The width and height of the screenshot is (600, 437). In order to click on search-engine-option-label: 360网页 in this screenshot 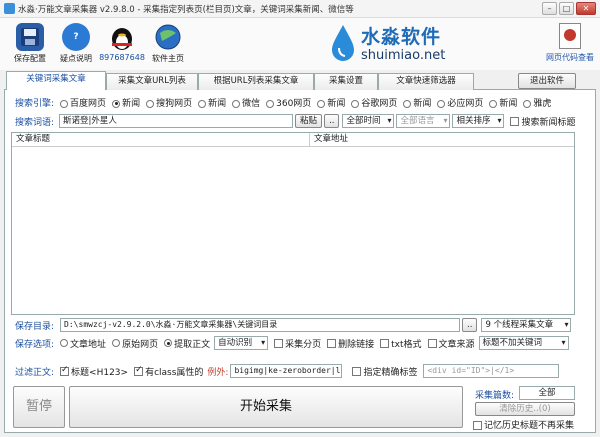, I will do `click(294, 104)`.